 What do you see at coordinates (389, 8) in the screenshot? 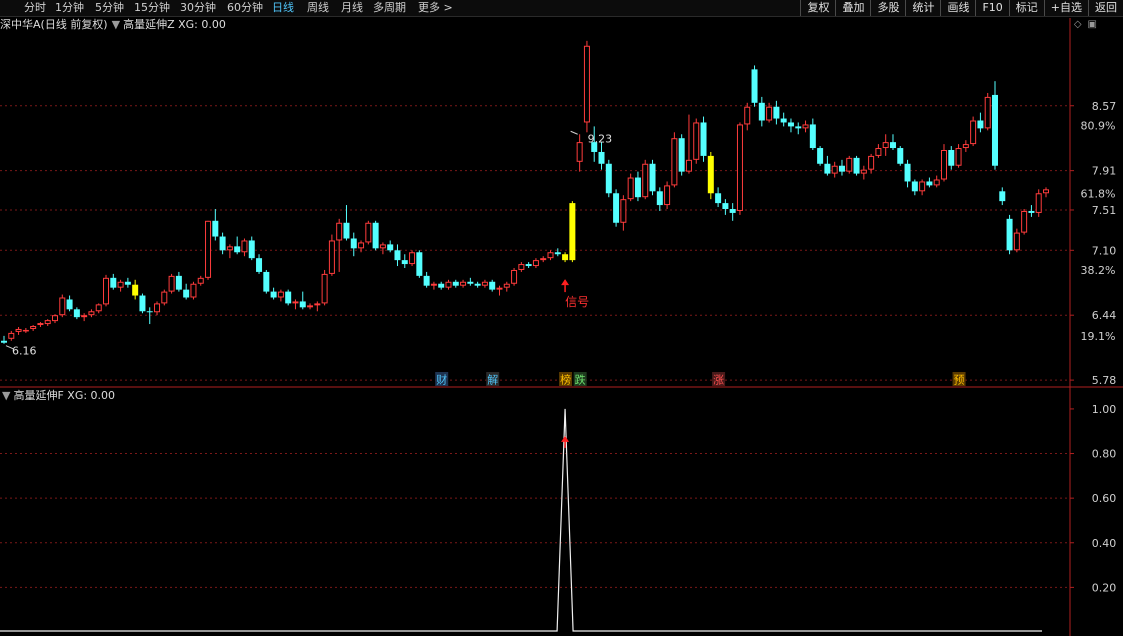
I see `period-tab: 多周期` at bounding box center [389, 8].